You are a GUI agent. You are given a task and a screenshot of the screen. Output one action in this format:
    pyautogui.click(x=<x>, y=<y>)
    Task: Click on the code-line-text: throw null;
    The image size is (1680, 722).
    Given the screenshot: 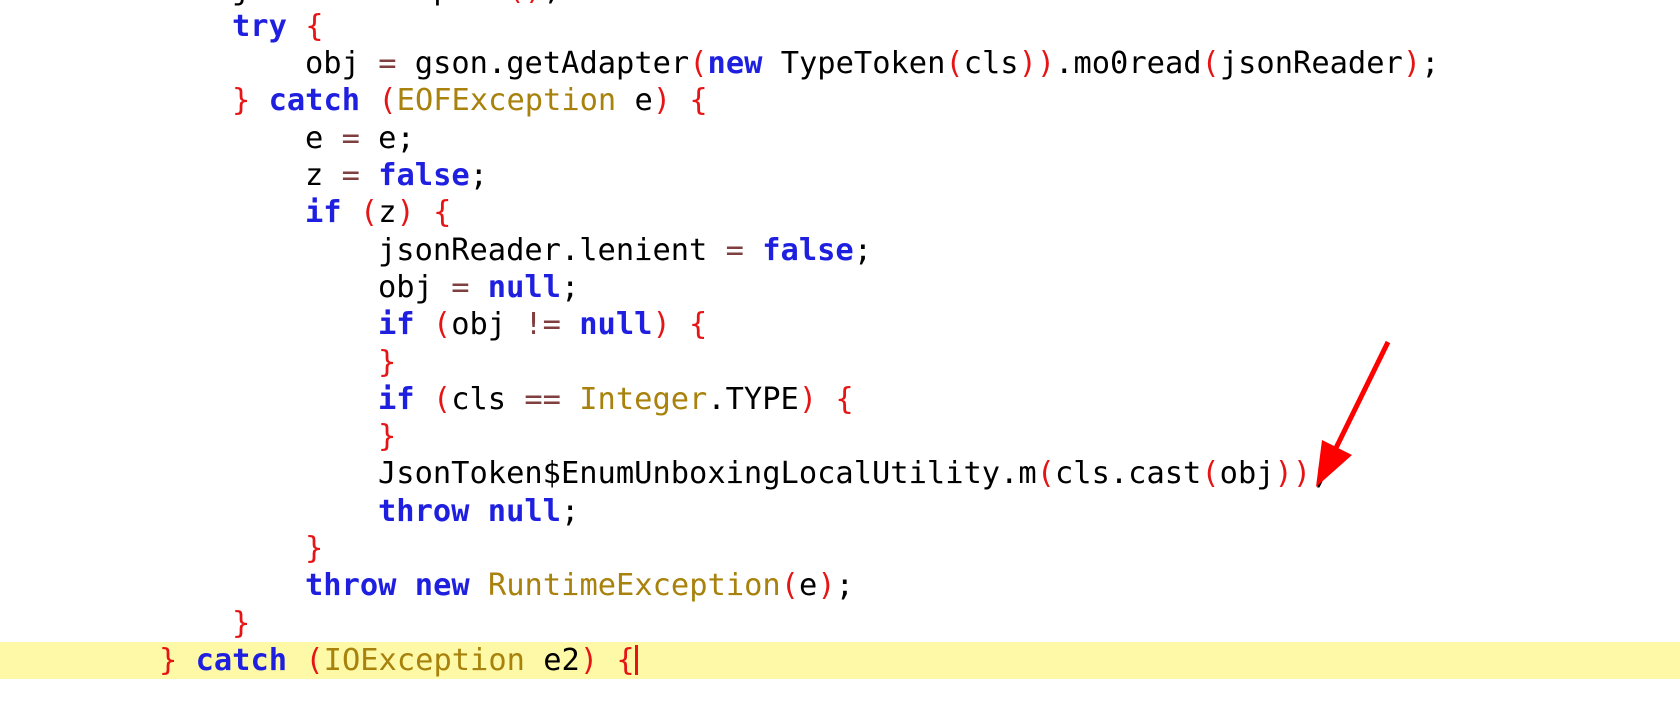 What is the action you would take?
    pyautogui.click(x=478, y=511)
    